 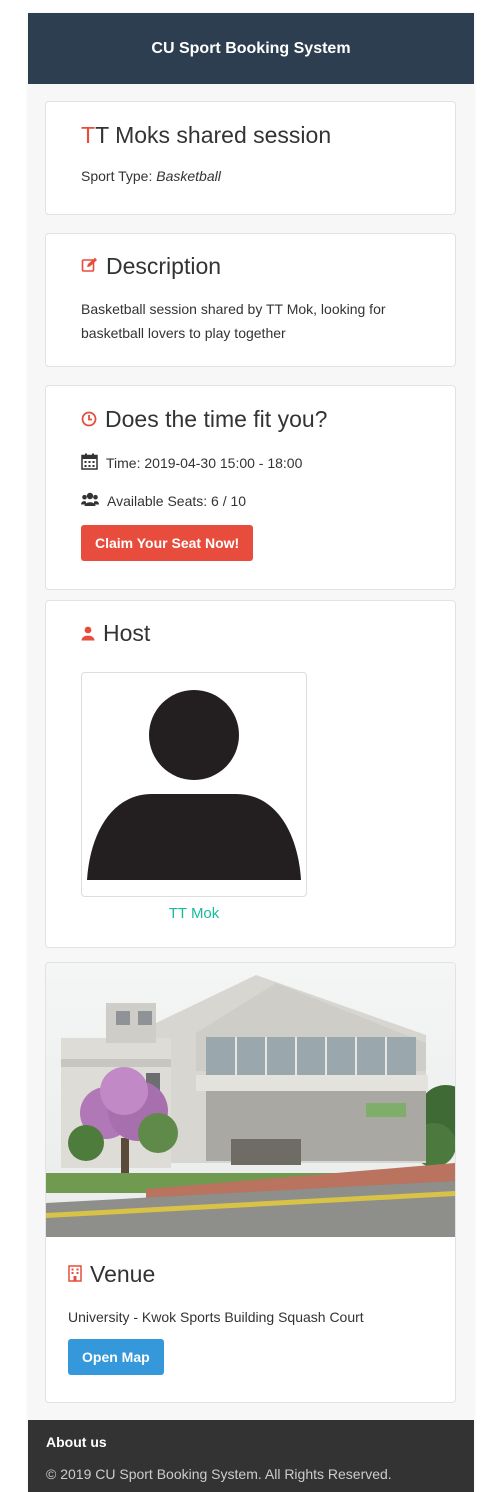 I want to click on app-title: CU Sport Booking System, so click(x=250, y=49).